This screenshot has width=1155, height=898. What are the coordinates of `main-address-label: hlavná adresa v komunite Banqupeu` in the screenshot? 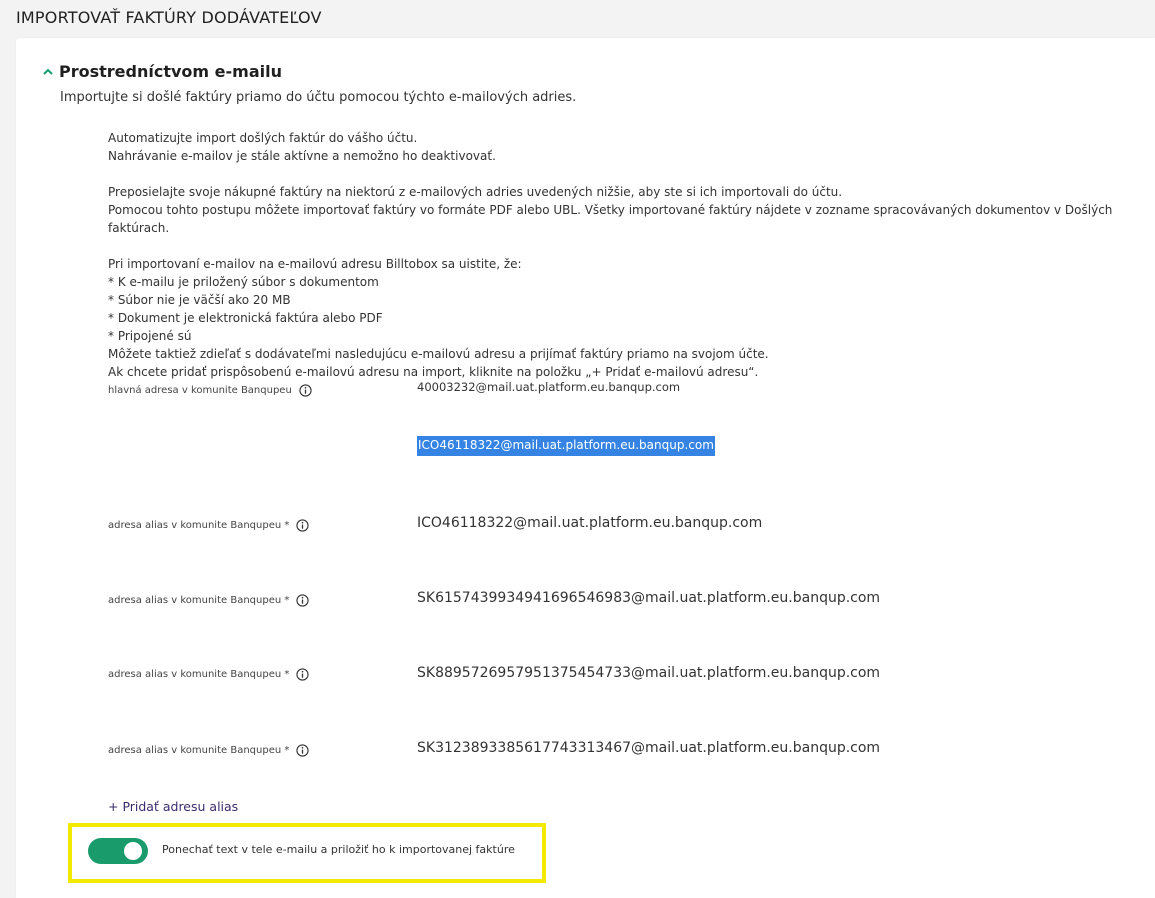 It's located at (210, 390).